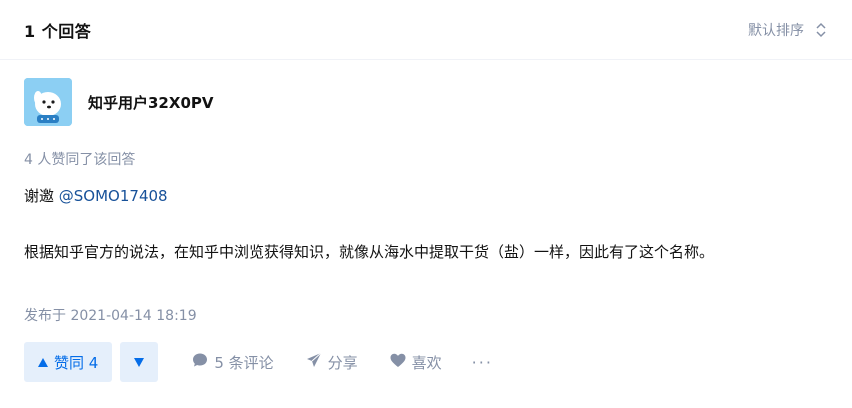 This screenshot has height=408, width=852. Describe the element at coordinates (426, 30) in the screenshot. I see `answers-header: 1 个回答 默认排序` at that location.